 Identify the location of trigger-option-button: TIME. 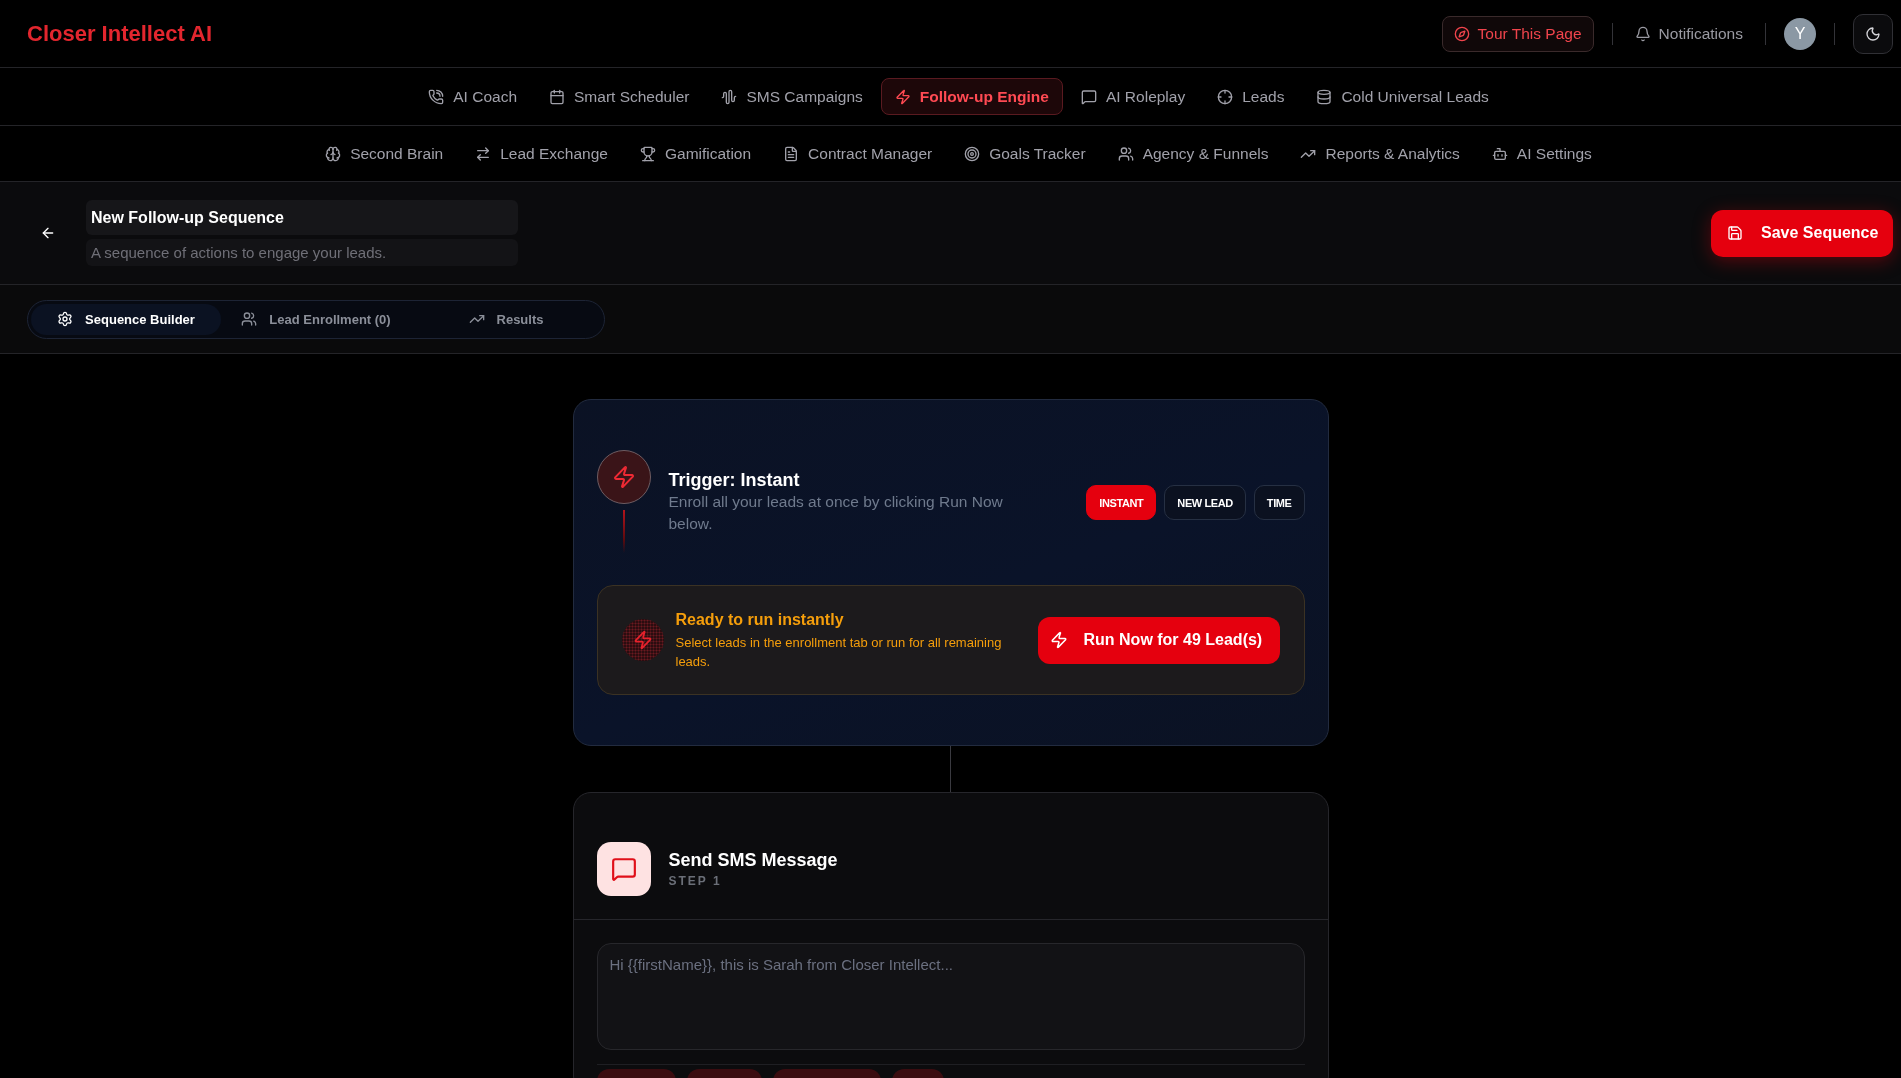
(1279, 502).